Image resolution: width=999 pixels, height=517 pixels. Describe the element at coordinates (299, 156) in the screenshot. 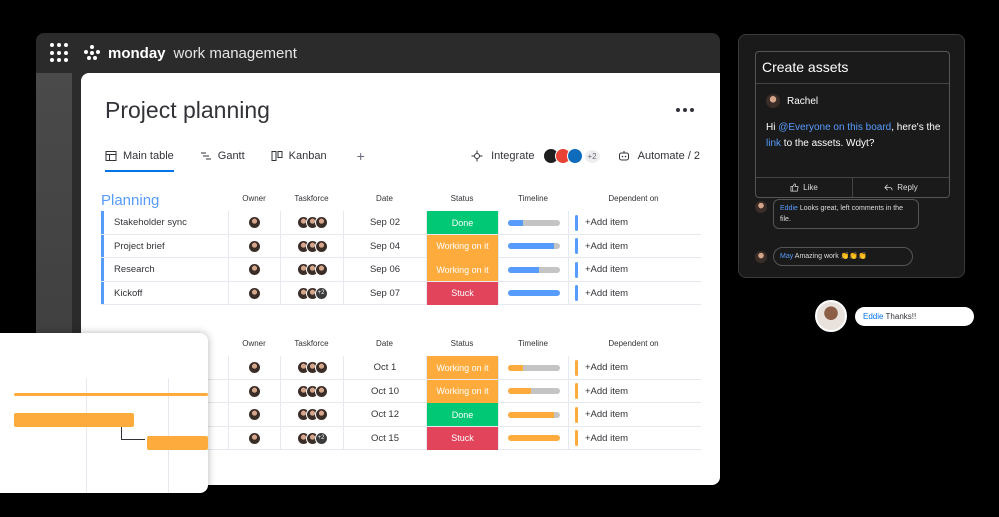

I see `tab-kanban: Kanban` at that location.